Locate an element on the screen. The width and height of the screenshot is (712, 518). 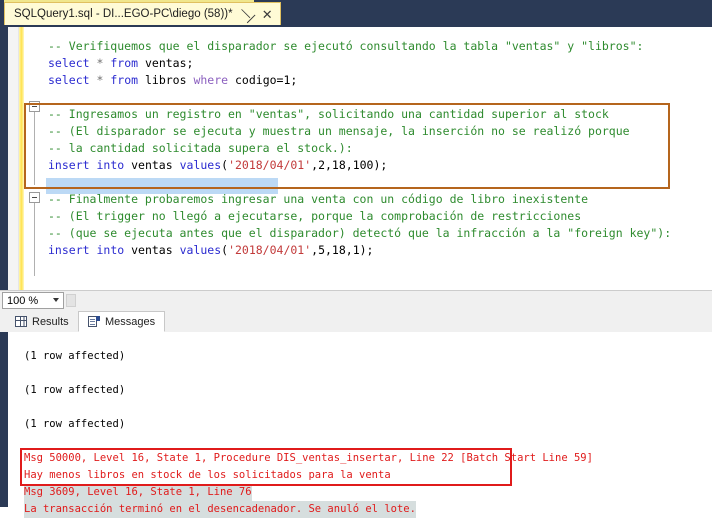
zoom-level-combobox: 100 % is located at coordinates (33, 300).